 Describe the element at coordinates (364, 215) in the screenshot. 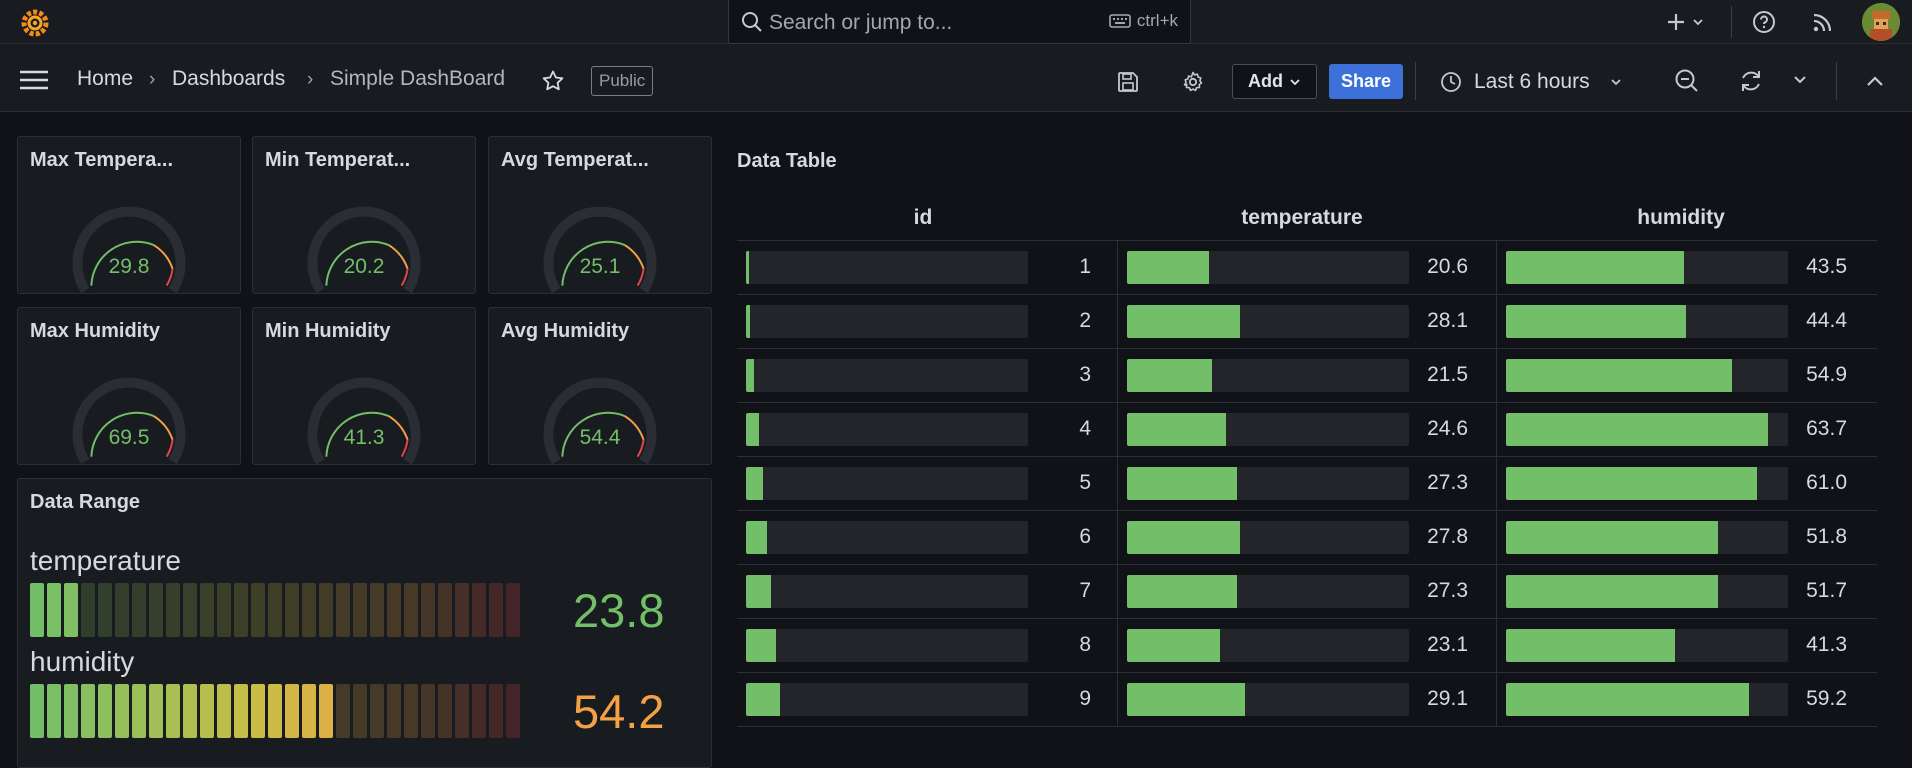

I see `gauge-panel: Min Temperat... 20.2` at that location.